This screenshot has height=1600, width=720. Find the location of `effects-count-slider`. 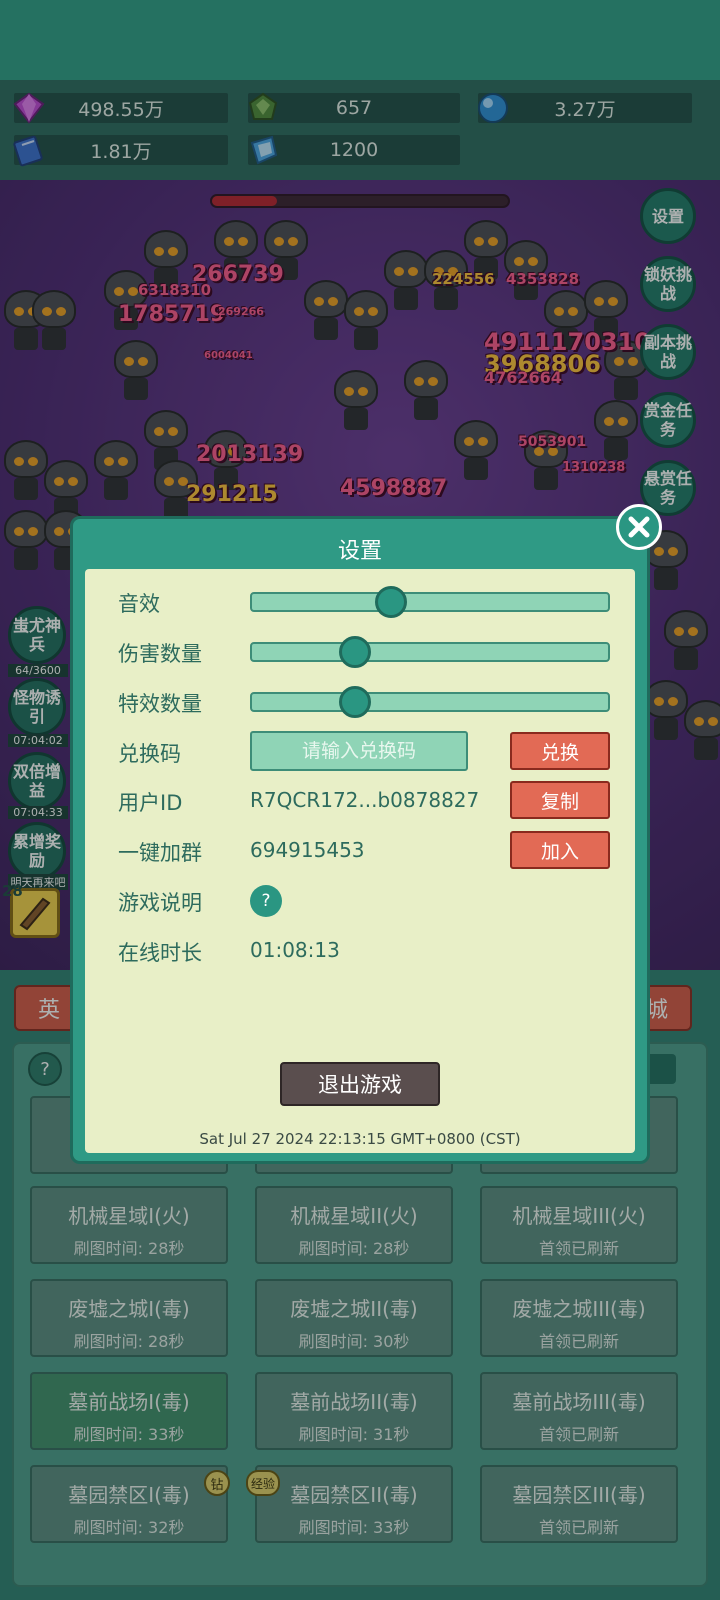

effects-count-slider is located at coordinates (430, 702).